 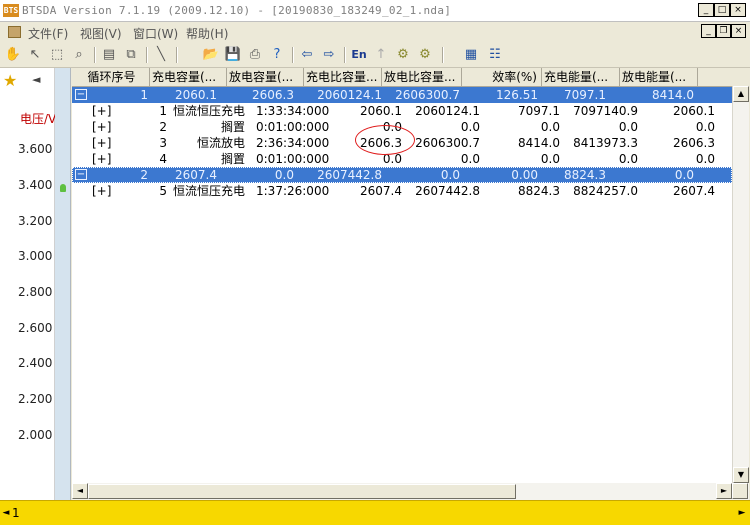 What do you see at coordinates (329, 55) in the screenshot?
I see `forward-arrow-icon: ⇨` at bounding box center [329, 55].